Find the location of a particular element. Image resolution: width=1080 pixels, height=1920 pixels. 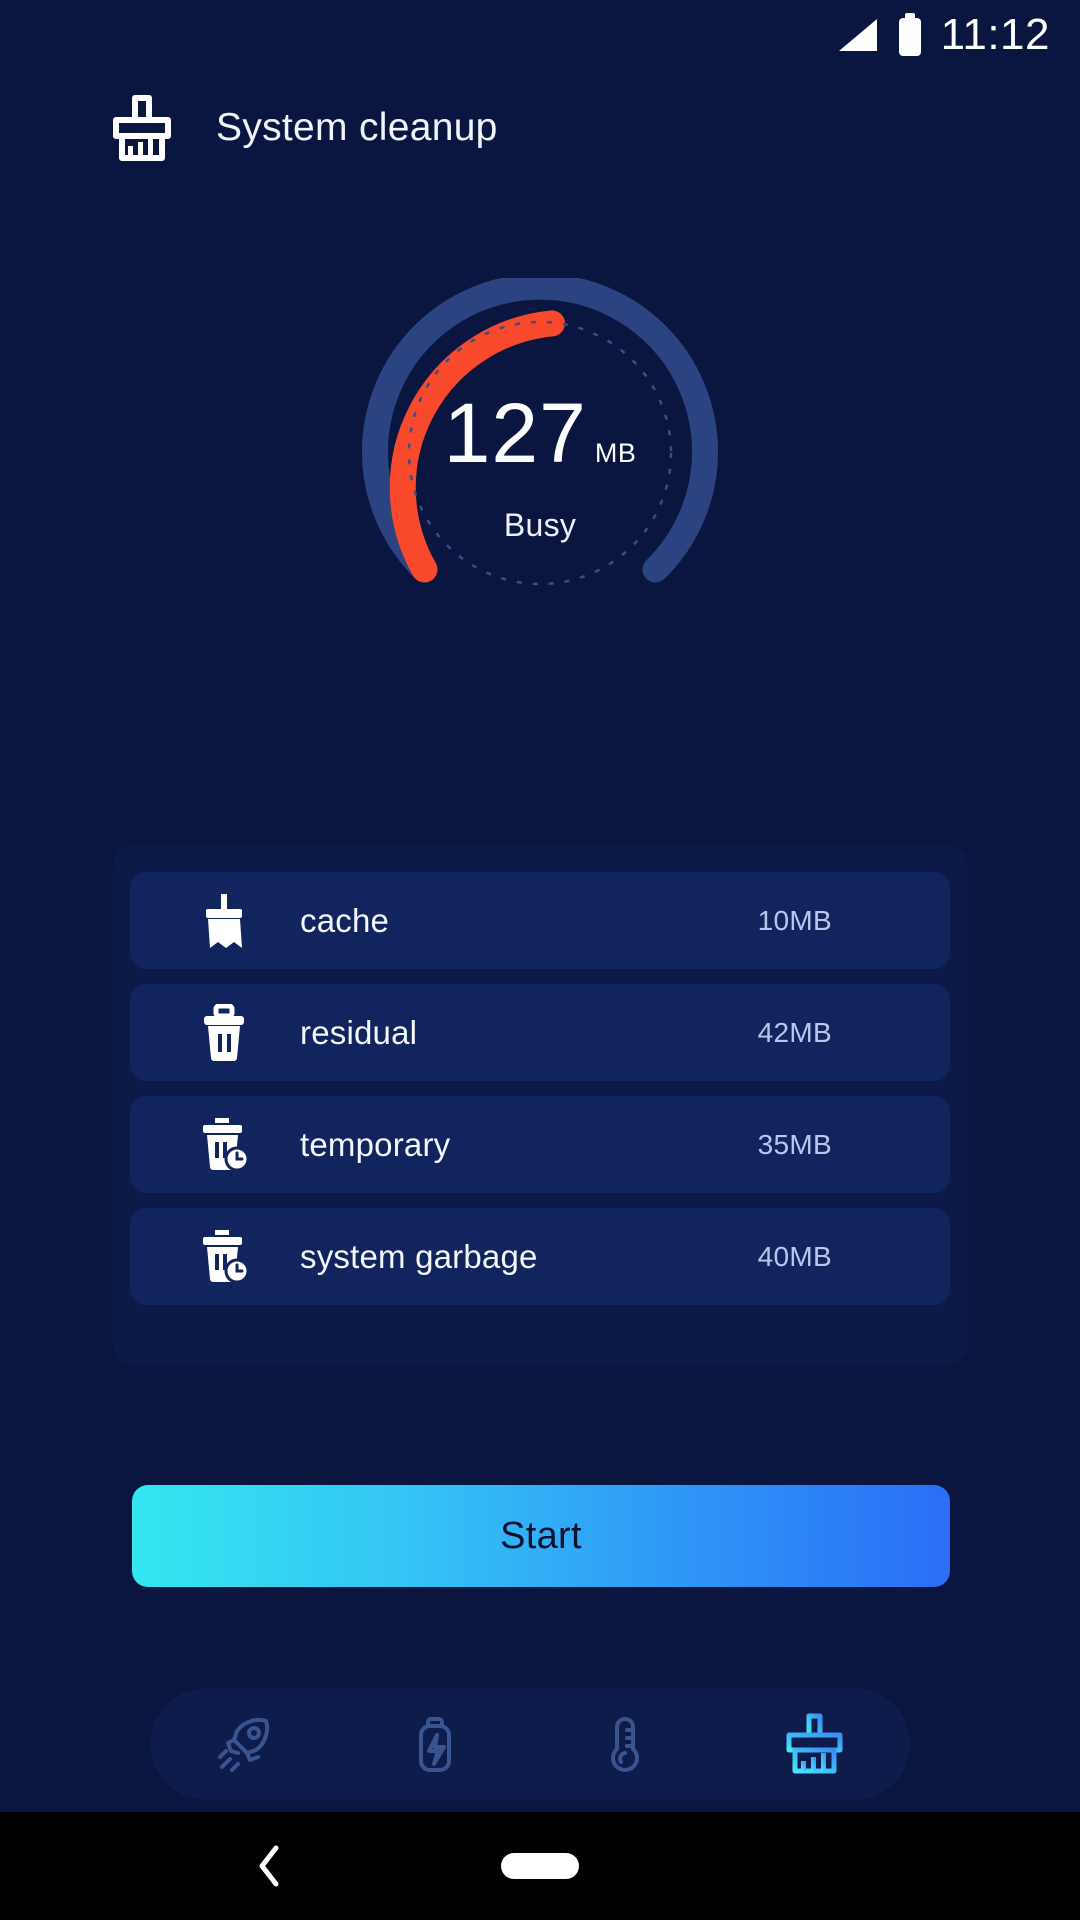

nav-item-cleanup is located at coordinates (815, 1744).